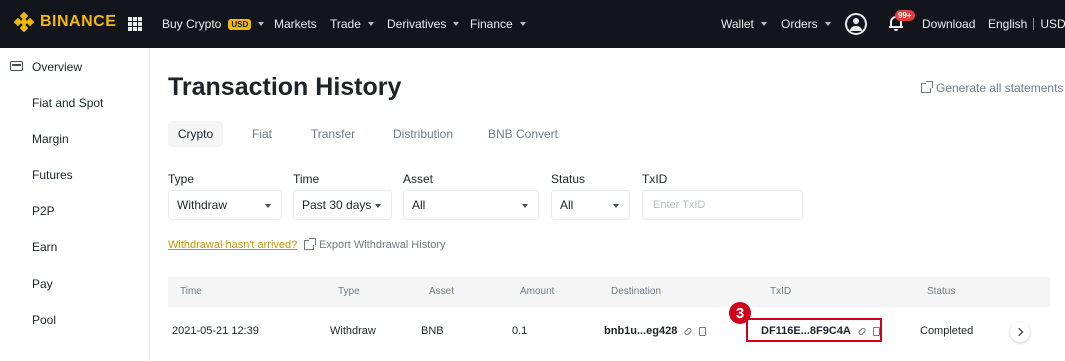 The height and width of the screenshot is (361, 1065). Describe the element at coordinates (941, 291) in the screenshot. I see `column-header-status: Status` at that location.